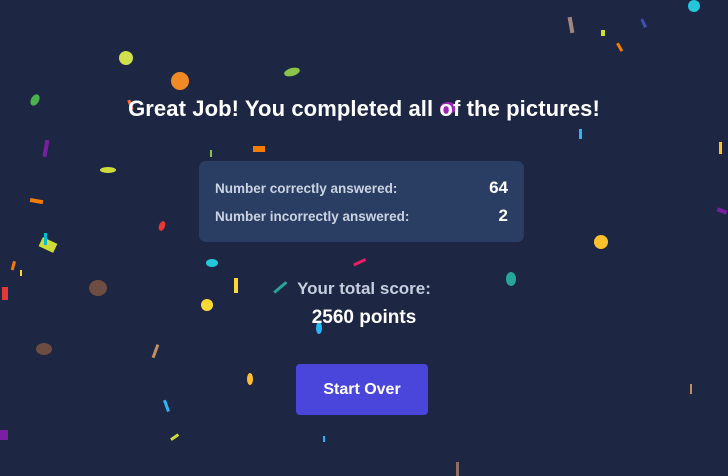 This screenshot has width=728, height=476. Describe the element at coordinates (312, 216) in the screenshot. I see `incorrect-count-label: Number incorrectly answered:` at that location.